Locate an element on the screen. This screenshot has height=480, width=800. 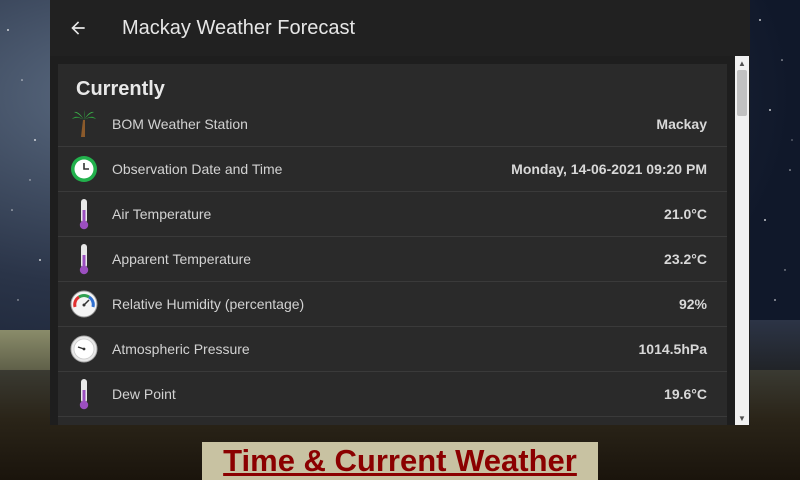
row-label: Observation Date and Time is located at coordinates (197, 169).